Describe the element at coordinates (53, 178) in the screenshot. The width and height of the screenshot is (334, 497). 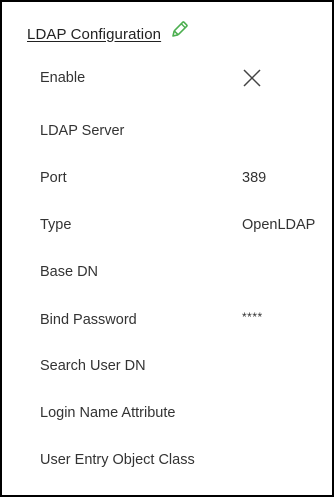
I see `port-label: Port` at that location.